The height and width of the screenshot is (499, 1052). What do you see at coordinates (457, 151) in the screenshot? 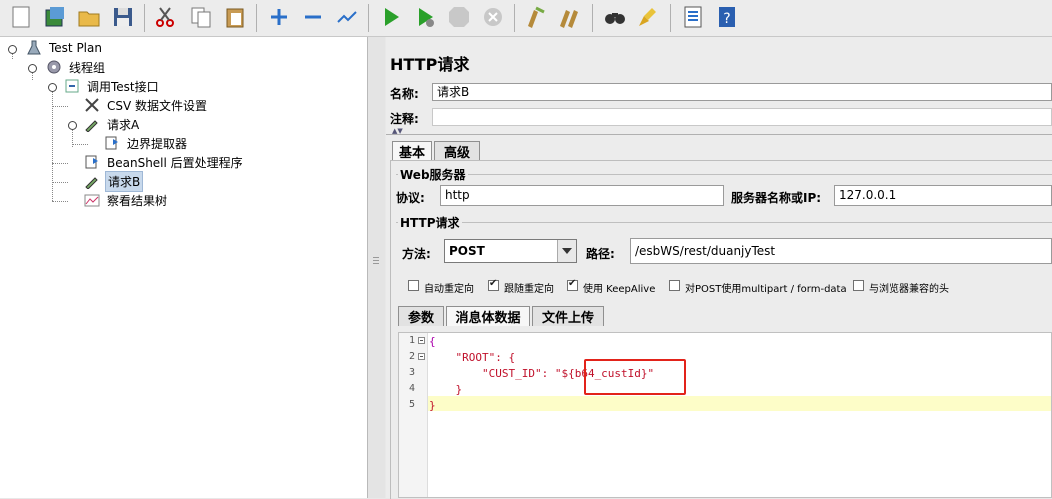
I see `tab-advanced: 高级` at bounding box center [457, 151].